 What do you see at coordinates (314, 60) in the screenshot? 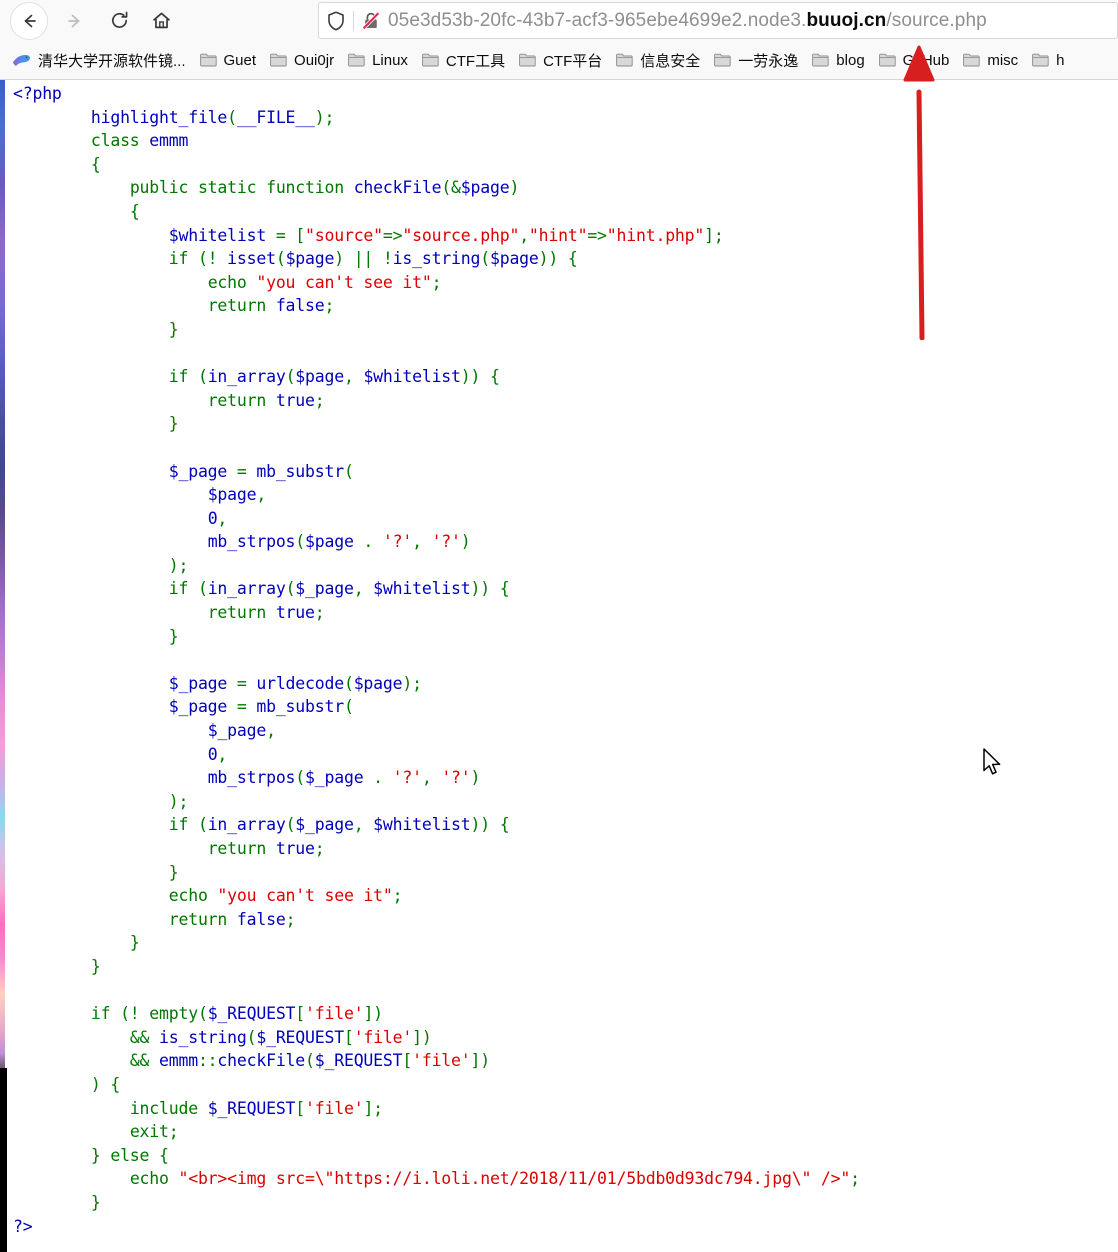
I see `bookmark-label: Oui0jr` at bounding box center [314, 60].